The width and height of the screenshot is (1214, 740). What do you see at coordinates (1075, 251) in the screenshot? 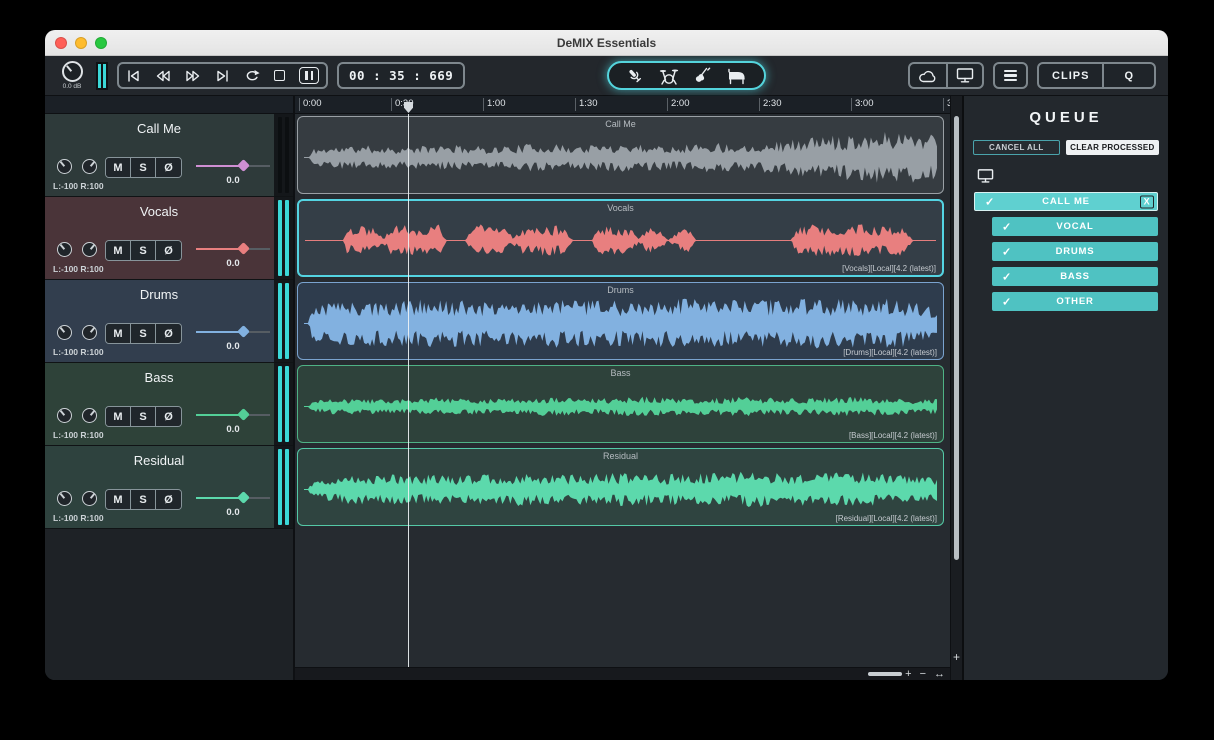
I see `queue-item: ✓ DRUMS` at bounding box center [1075, 251].